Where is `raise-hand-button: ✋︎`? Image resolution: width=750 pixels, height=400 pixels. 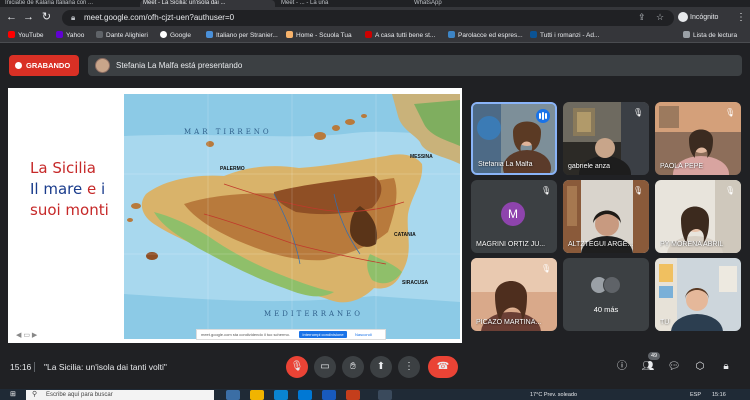
raise-hand-button: ✋︎ is located at coordinates (353, 367).